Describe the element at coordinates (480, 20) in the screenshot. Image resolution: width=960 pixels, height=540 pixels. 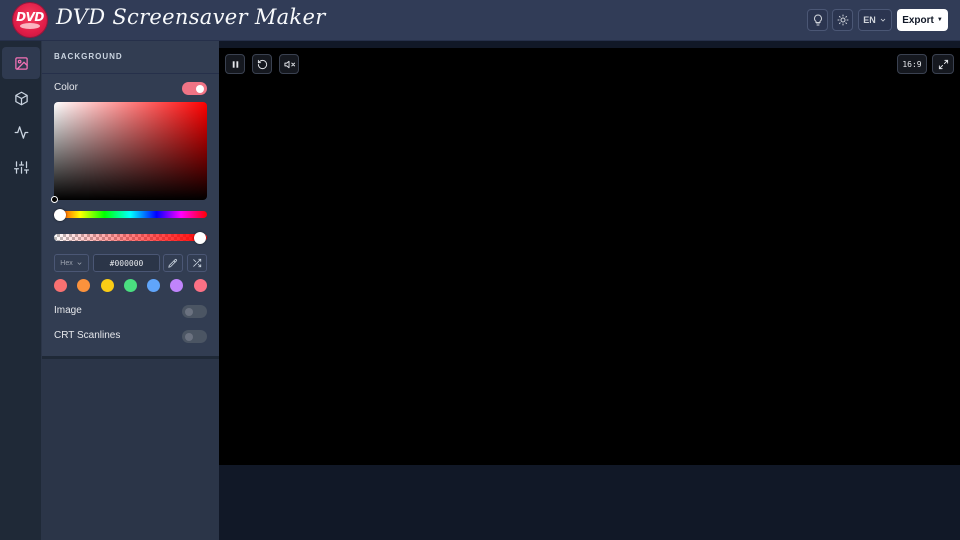
I see `app-header: DVD DVD Screensaver Maker EN Export ▼` at that location.